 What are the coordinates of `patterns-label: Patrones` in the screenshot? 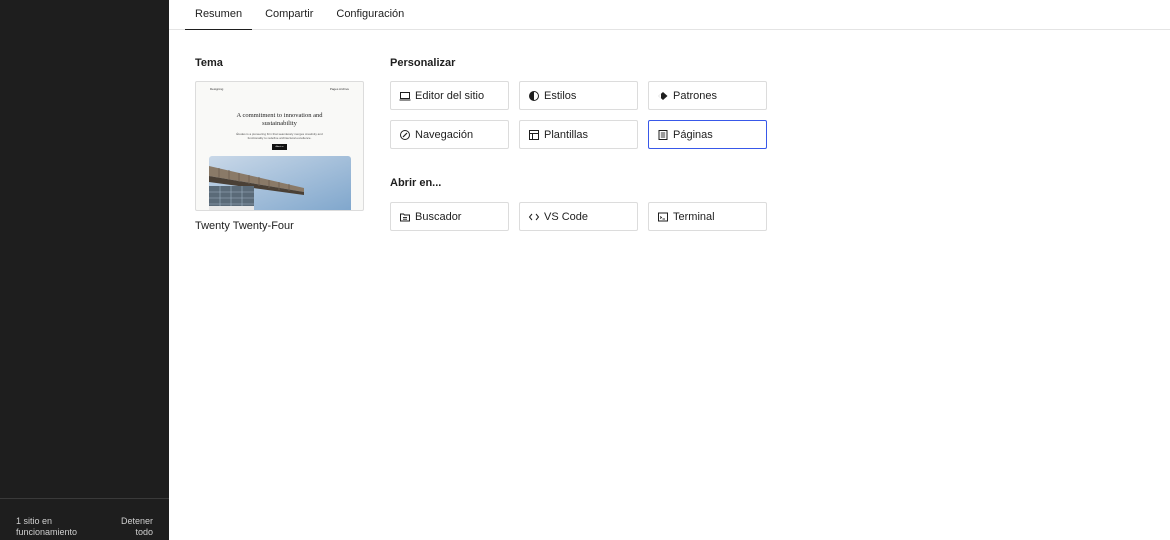 It's located at (695, 95).